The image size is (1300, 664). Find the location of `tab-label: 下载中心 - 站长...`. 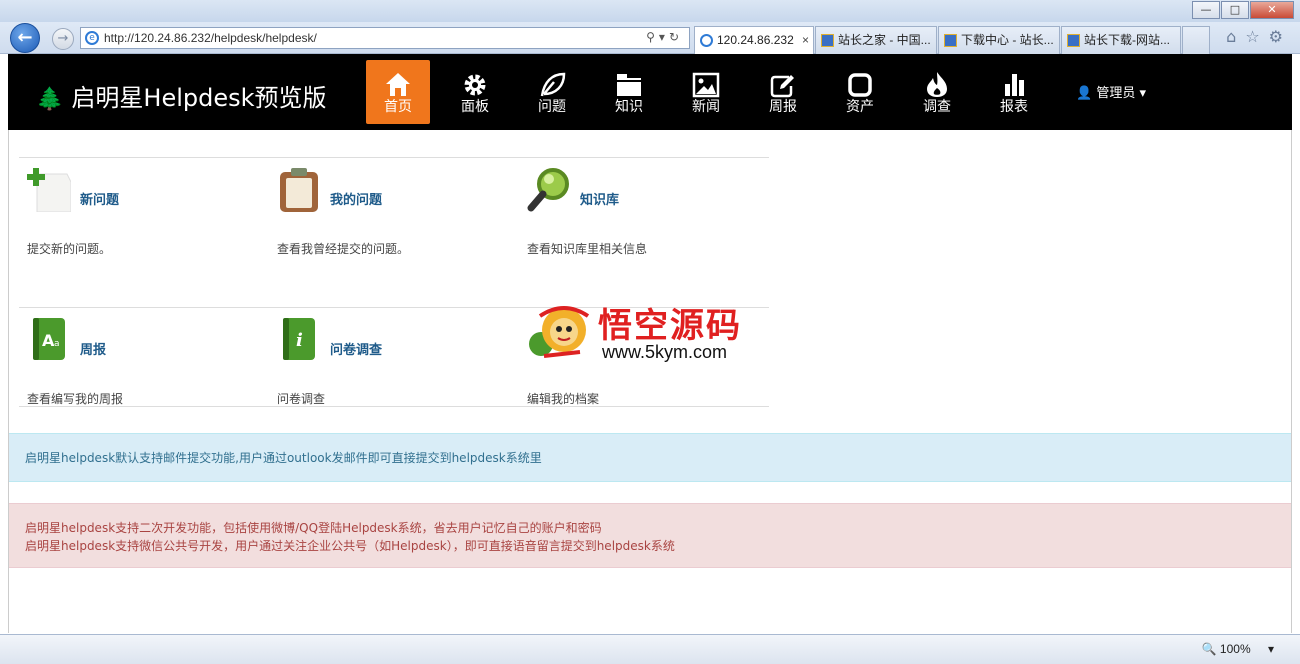

tab-label: 下载中心 - 站长... is located at coordinates (1007, 40).